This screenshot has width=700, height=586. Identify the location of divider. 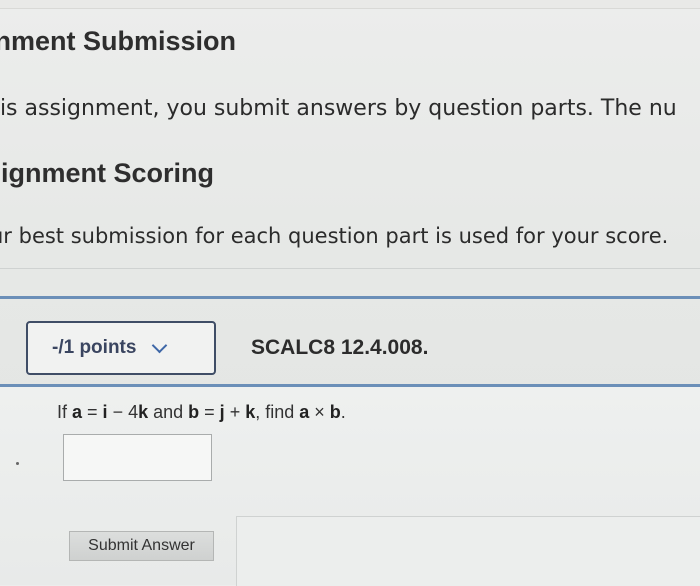
(350, 268).